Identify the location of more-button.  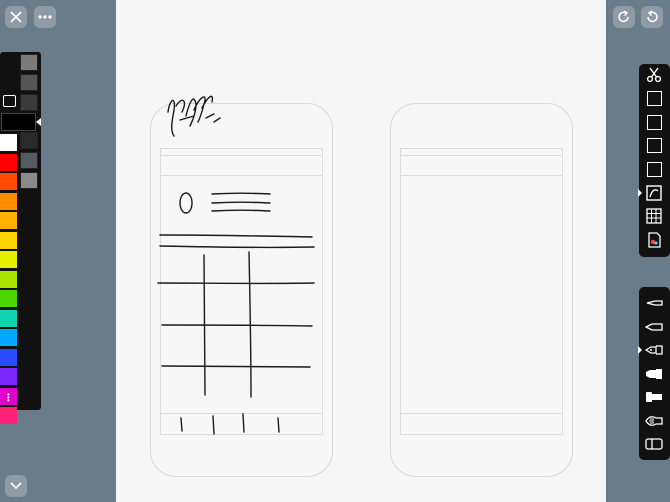
(45, 17).